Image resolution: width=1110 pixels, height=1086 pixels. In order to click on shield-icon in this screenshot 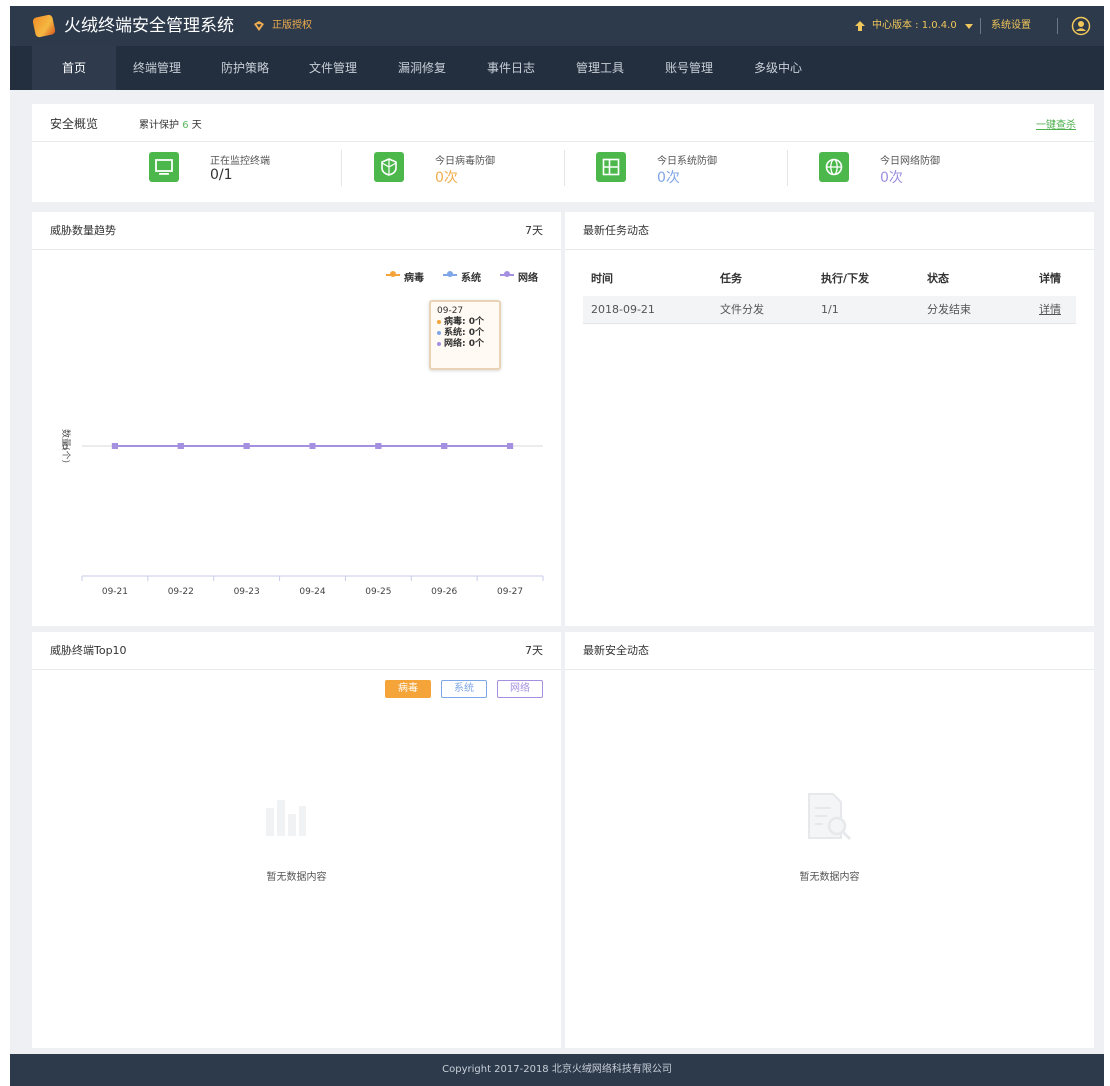, I will do `click(389, 167)`.